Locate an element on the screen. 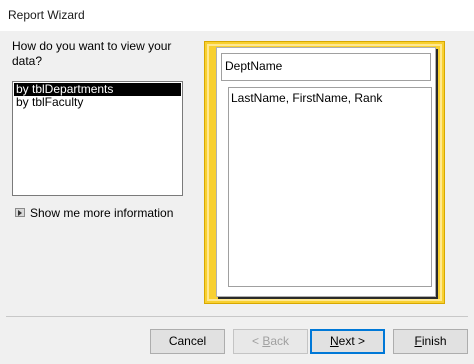 Image resolution: width=474 pixels, height=364 pixels. button-separator is located at coordinates (237, 316).